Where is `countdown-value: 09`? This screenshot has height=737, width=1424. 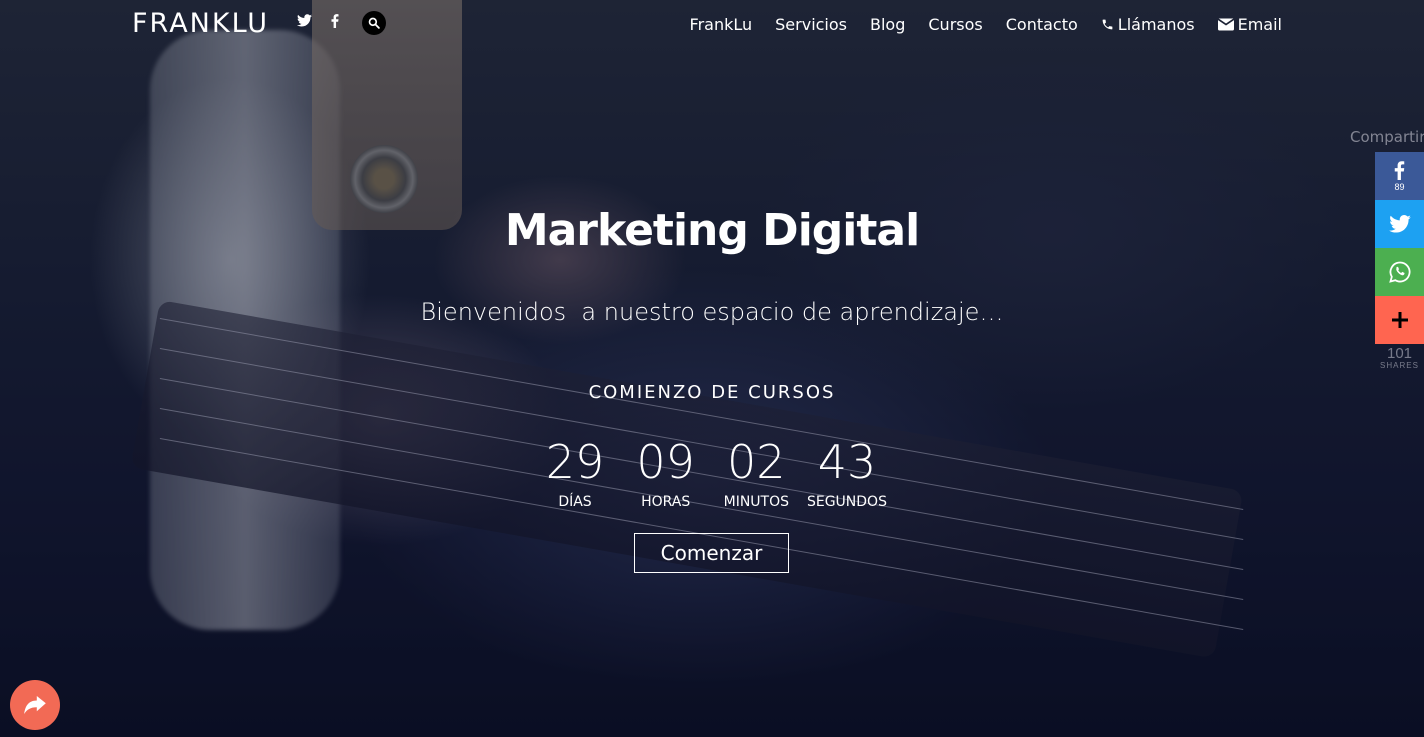
countdown-value: 09 is located at coordinates (665, 462).